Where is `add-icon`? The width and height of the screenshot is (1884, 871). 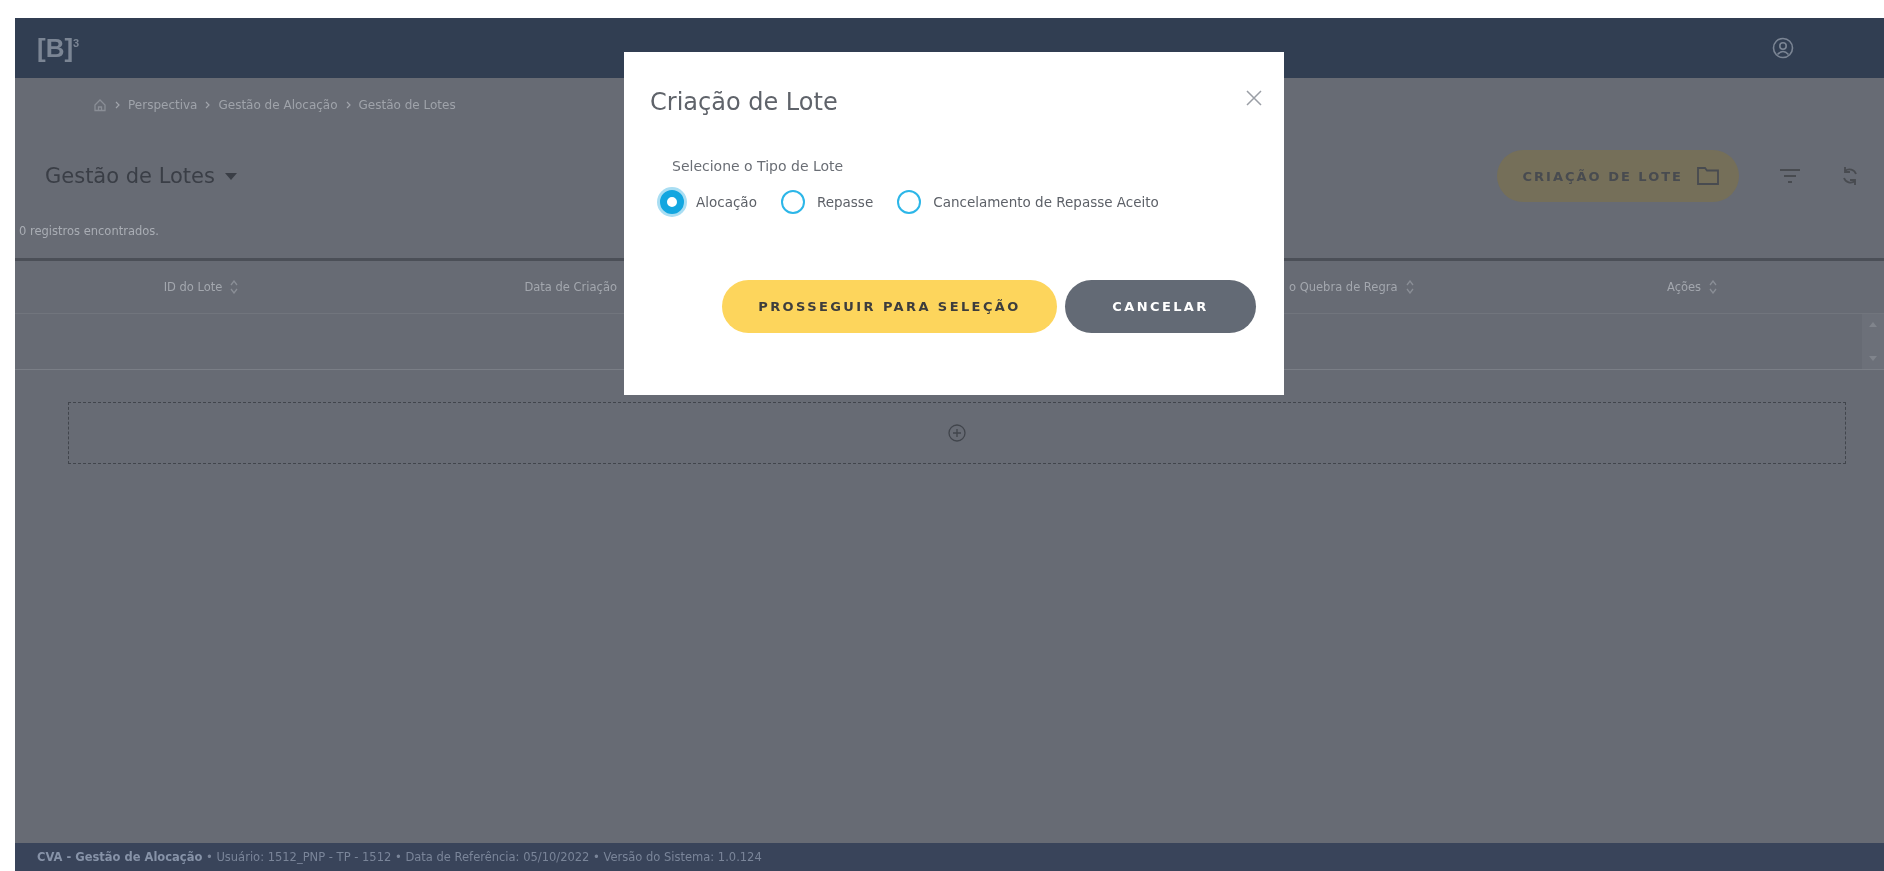
add-icon is located at coordinates (957, 433).